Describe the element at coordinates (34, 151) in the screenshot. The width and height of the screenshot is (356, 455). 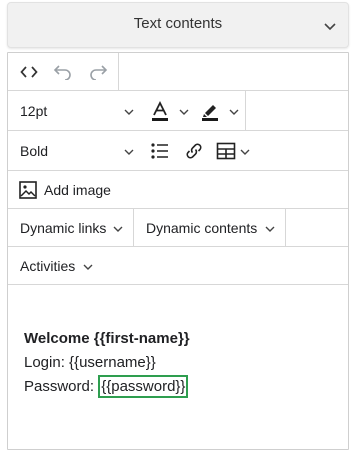
I see `font-weight-value: Bold` at that location.